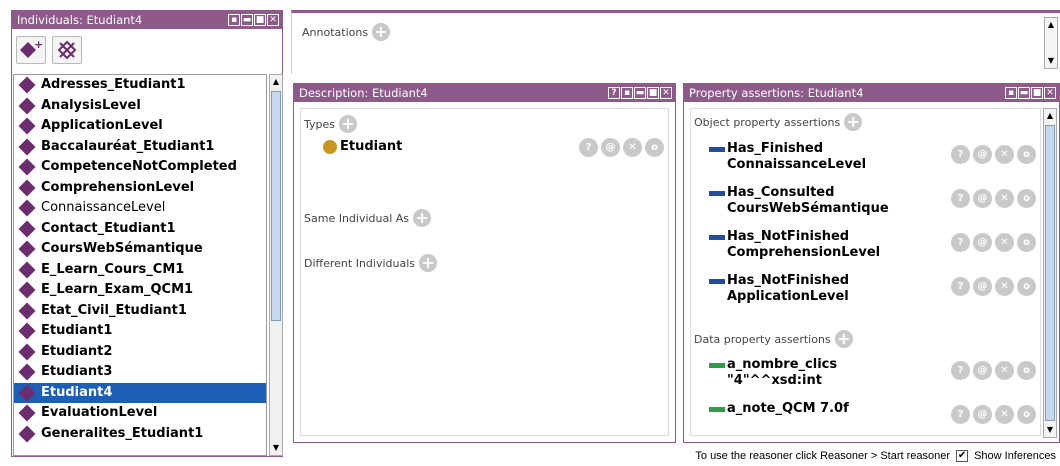 Image resolution: width=1060 pixels, height=466 pixels. What do you see at coordinates (371, 146) in the screenshot?
I see `type-value: Etudiant` at bounding box center [371, 146].